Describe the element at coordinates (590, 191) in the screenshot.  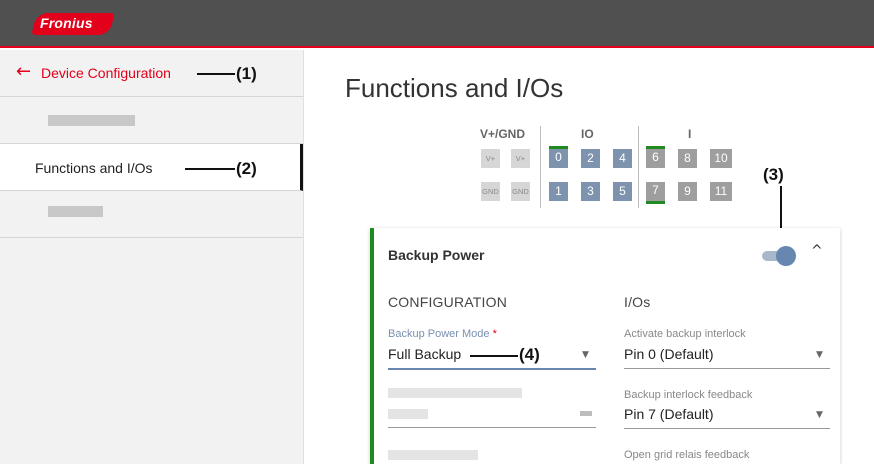
I see `pin-3: 3` at that location.